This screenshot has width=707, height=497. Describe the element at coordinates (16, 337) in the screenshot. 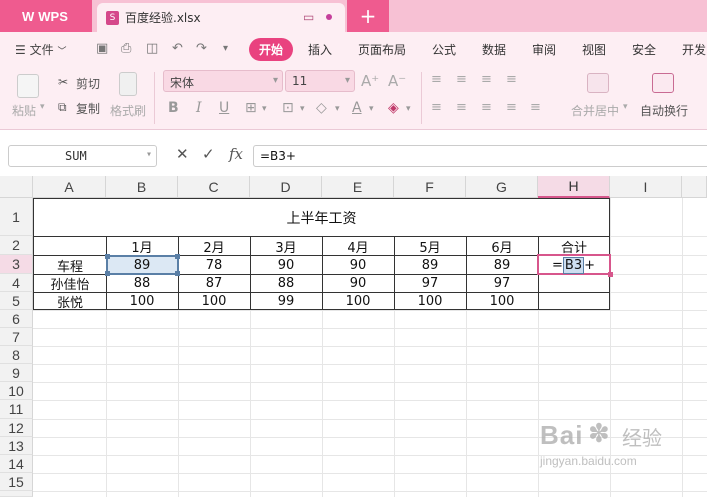

I see `row-header-7: 7` at that location.